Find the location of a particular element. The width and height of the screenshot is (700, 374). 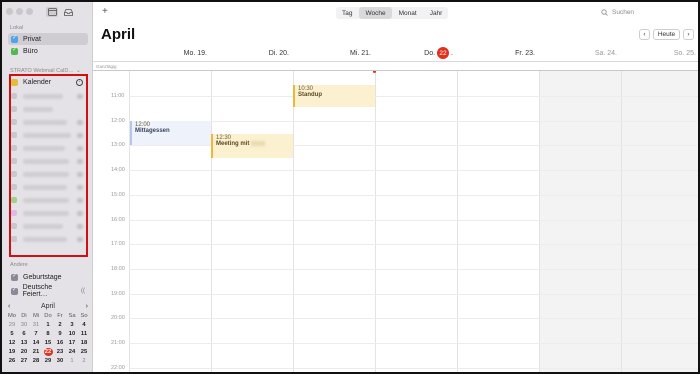

event-mittagessen: 12:00 Mittagessen is located at coordinates (170, 133).